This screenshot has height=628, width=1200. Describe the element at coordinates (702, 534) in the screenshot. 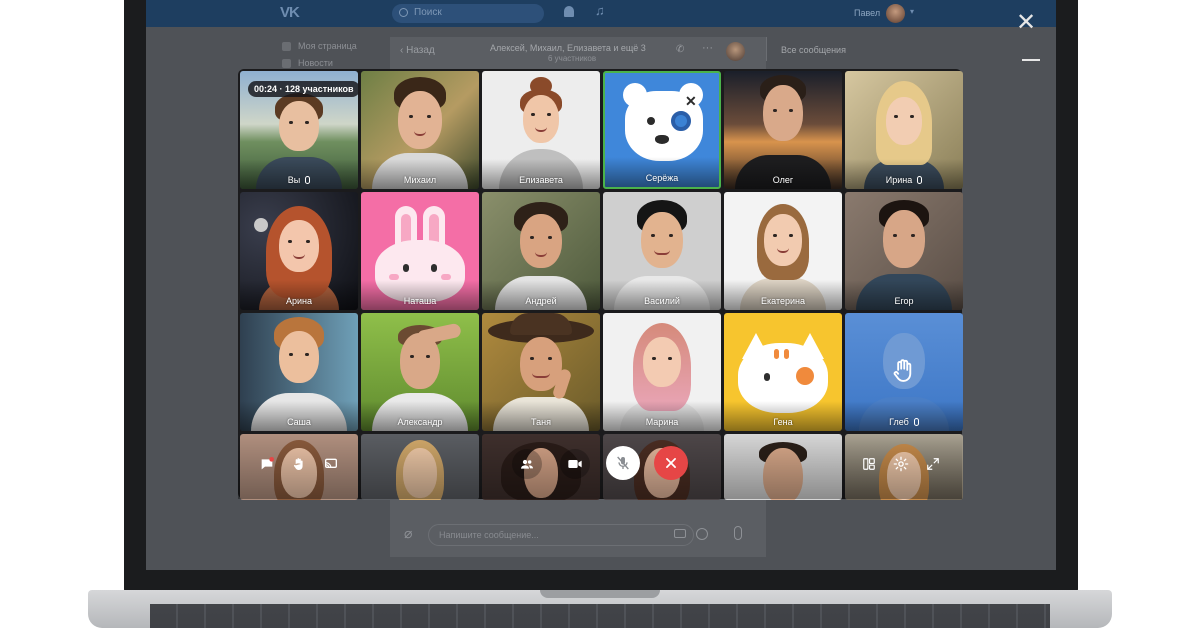

I see `emoji-icon` at that location.